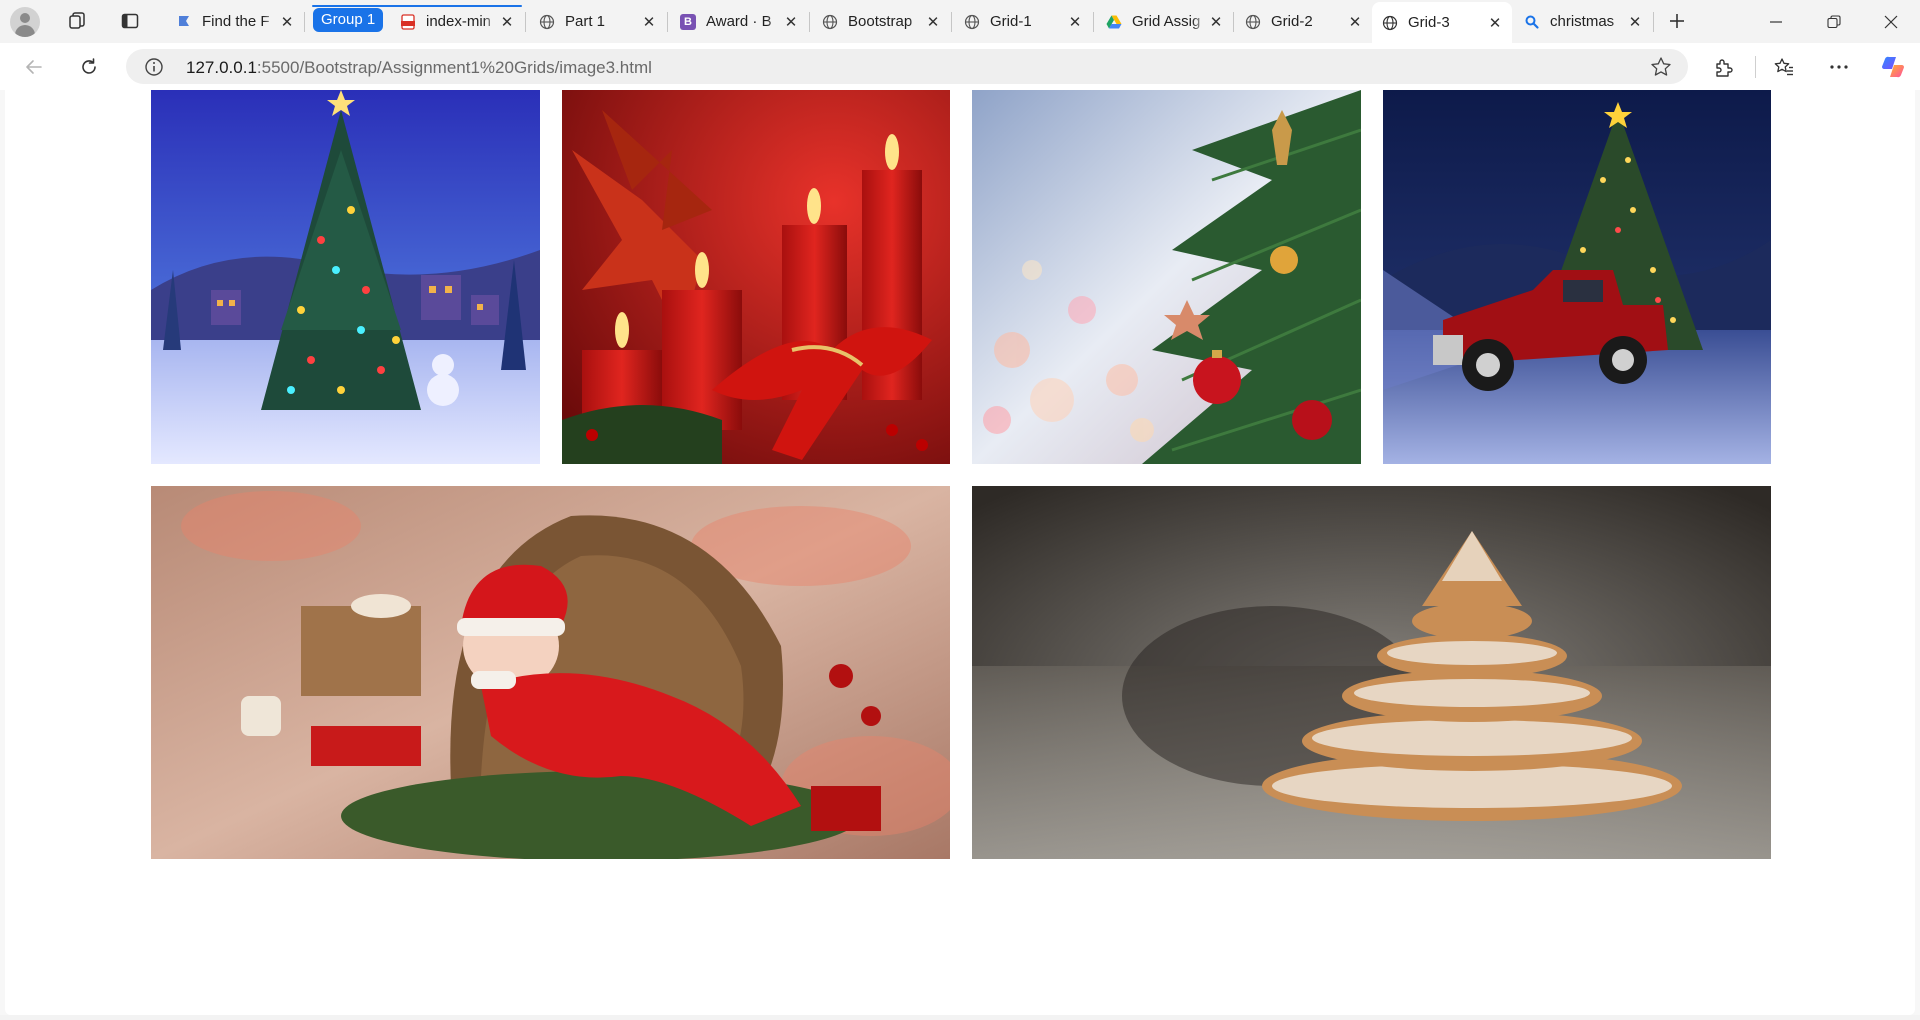  What do you see at coordinates (154, 69) in the screenshot?
I see `site-info-icon` at bounding box center [154, 69].